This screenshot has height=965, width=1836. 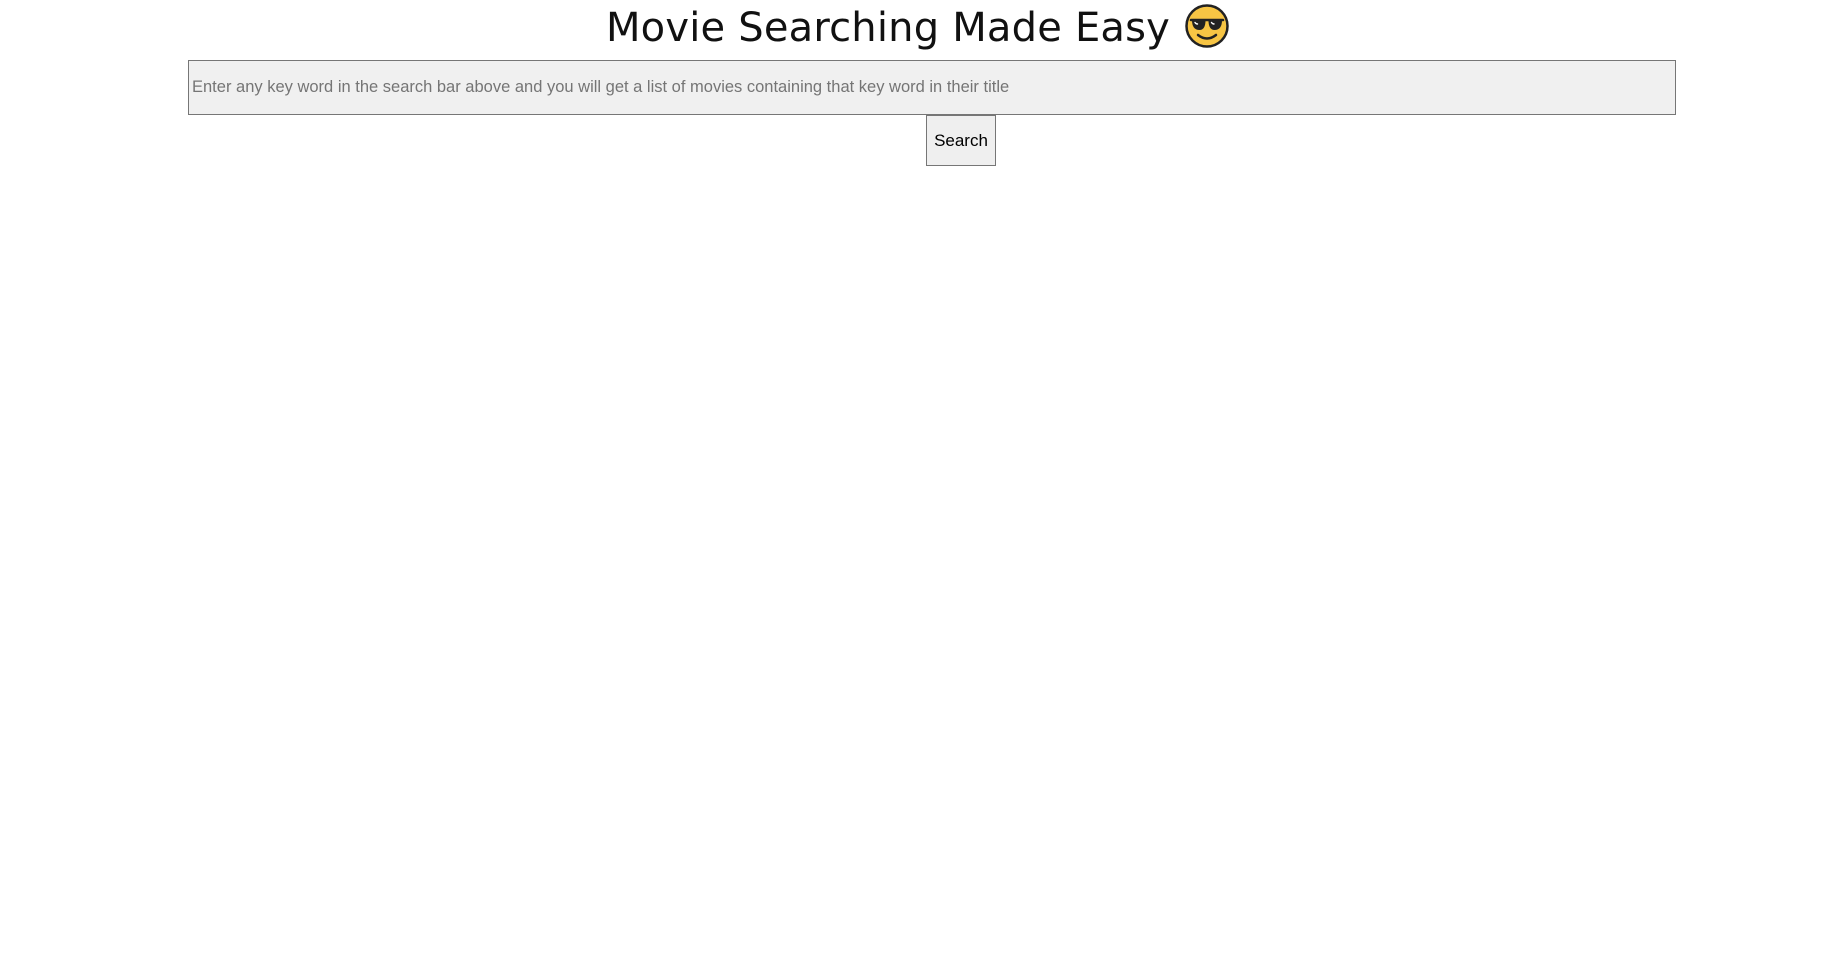 I want to click on page-title-text: Movie Searching Made Easy, so click(x=888, y=28).